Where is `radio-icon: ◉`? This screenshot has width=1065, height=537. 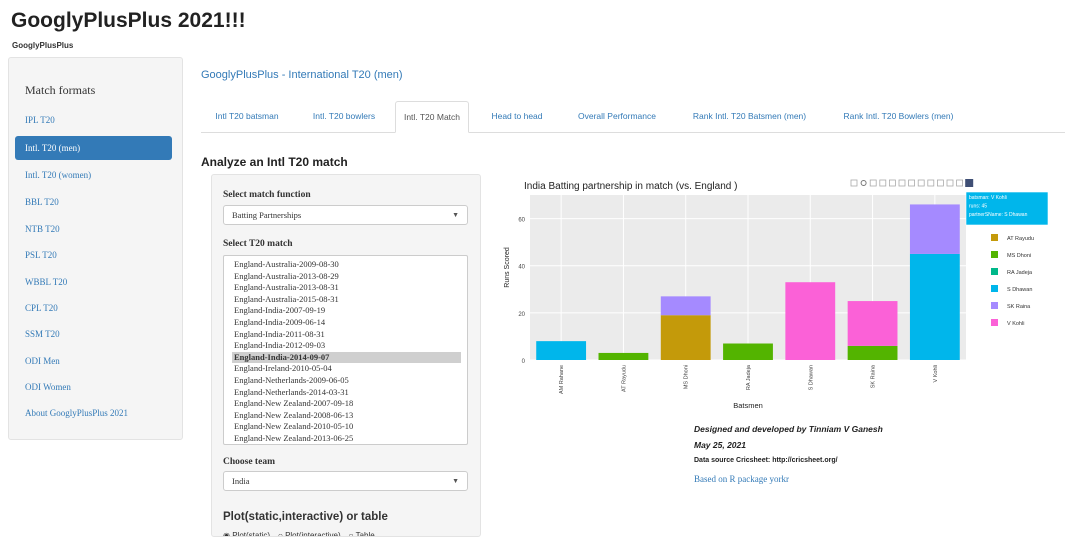 radio-icon: ◉ is located at coordinates (228, 534).